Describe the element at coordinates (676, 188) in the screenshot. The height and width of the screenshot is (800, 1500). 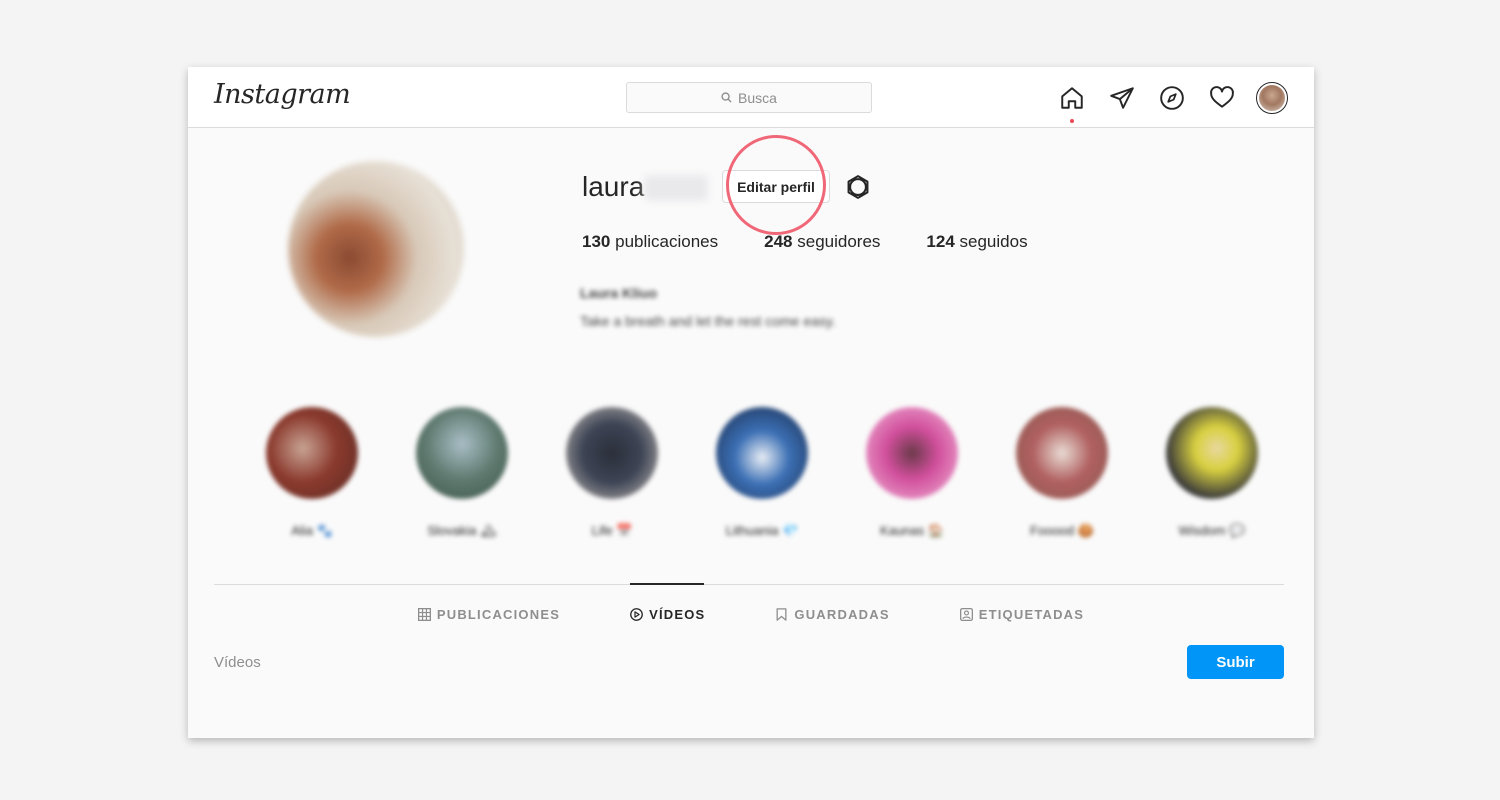
I see `username-redaction` at that location.